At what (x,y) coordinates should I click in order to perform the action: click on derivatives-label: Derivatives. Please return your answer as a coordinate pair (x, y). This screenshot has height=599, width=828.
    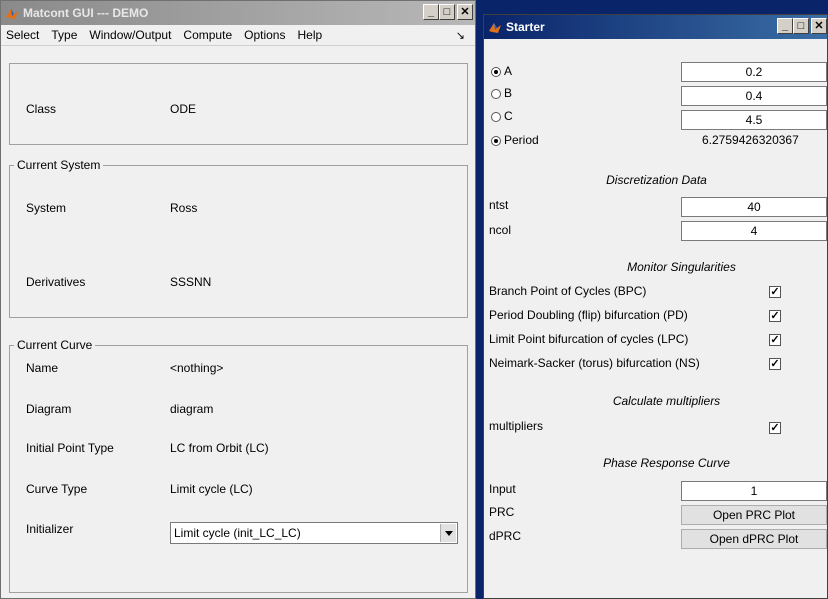
    Looking at the image, I should click on (56, 282).